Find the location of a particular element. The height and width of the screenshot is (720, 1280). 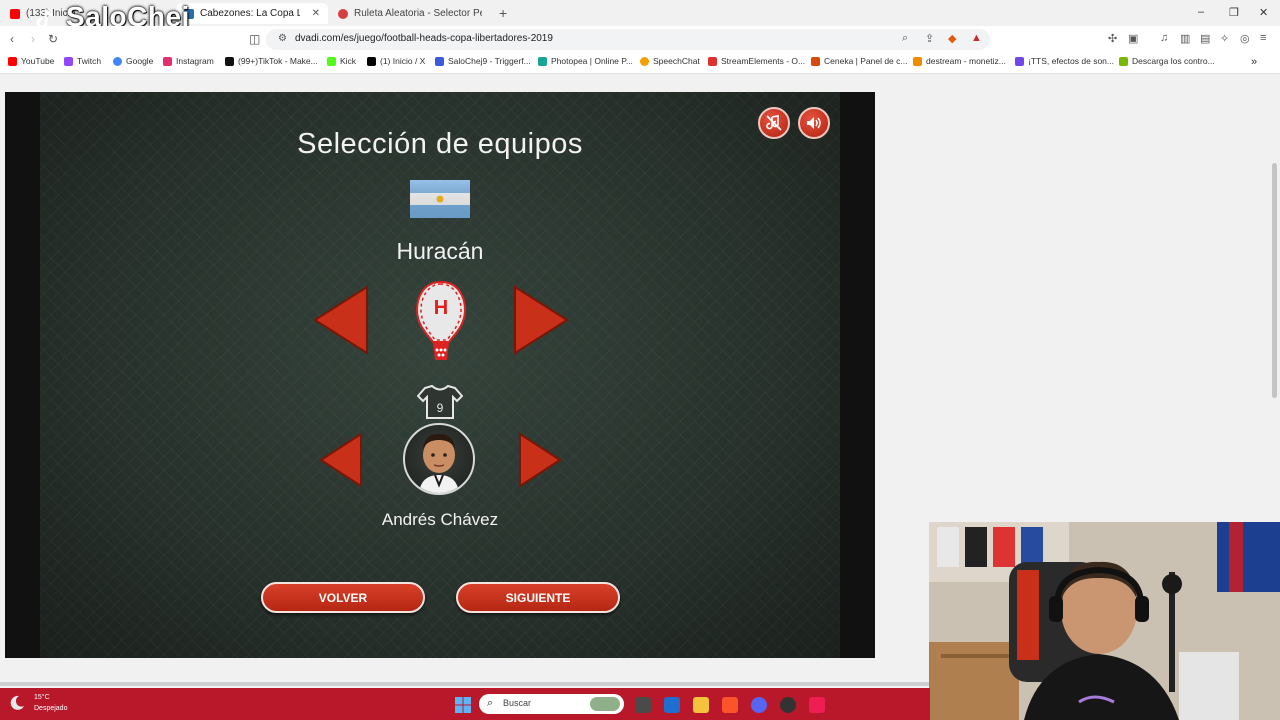

brave-rewards-icon: ▲ is located at coordinates (976, 38).